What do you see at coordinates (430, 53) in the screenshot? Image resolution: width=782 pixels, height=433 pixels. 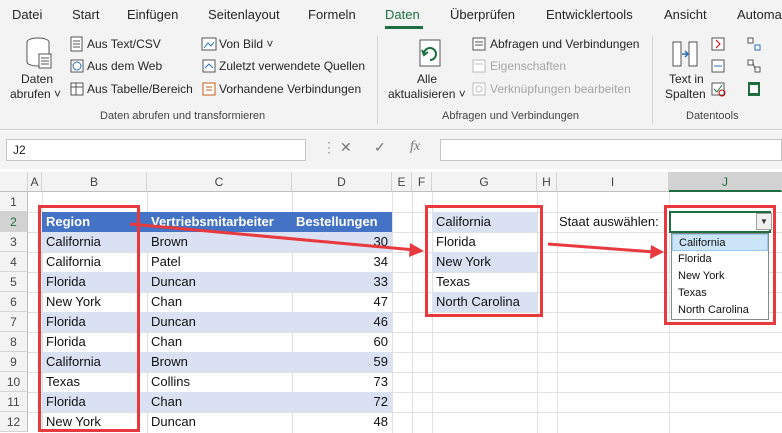 I see `refresh-all-icon` at bounding box center [430, 53].